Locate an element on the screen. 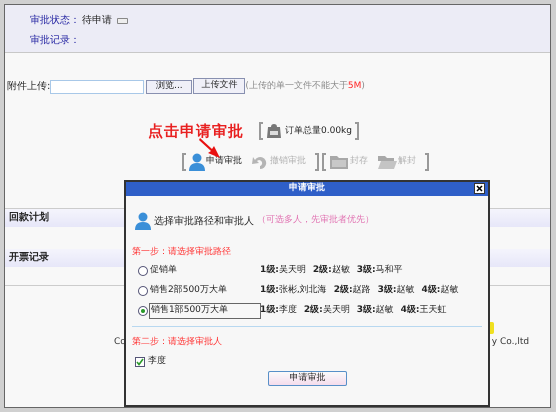 The image size is (556, 412). order-weight-text: 订单总量0.00kg is located at coordinates (318, 131).